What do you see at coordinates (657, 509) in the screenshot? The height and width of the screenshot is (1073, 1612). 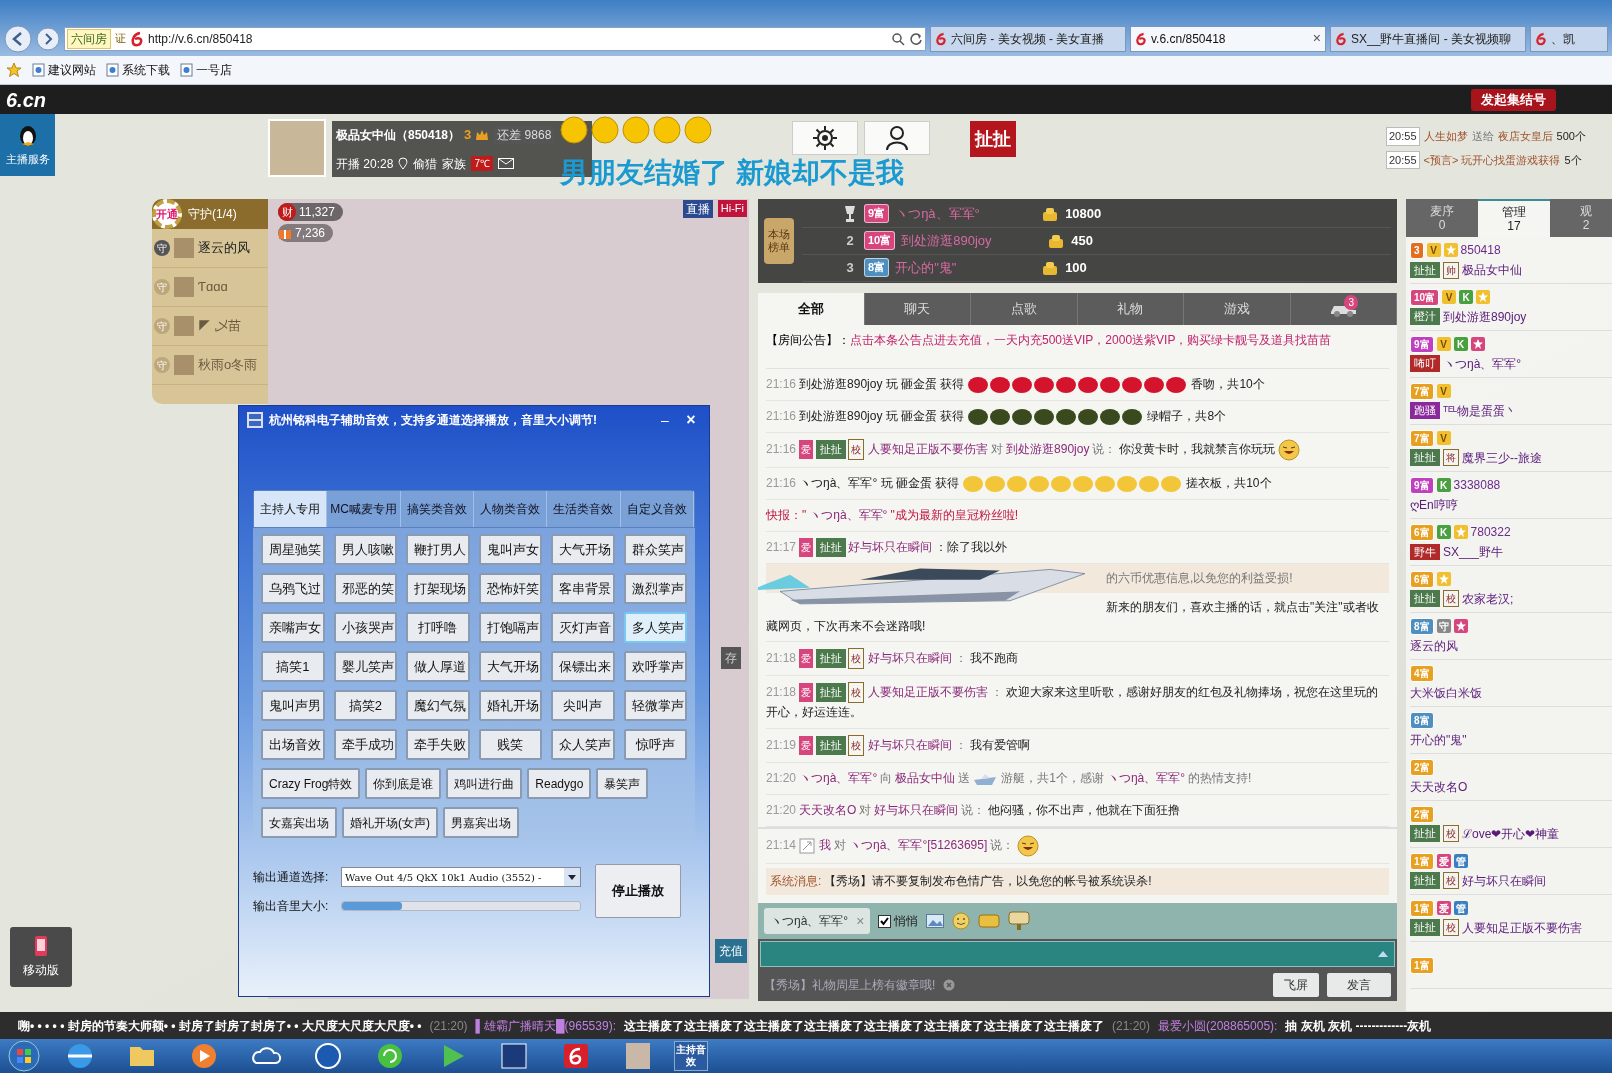 I see `sound-tab: 自定义音效` at bounding box center [657, 509].